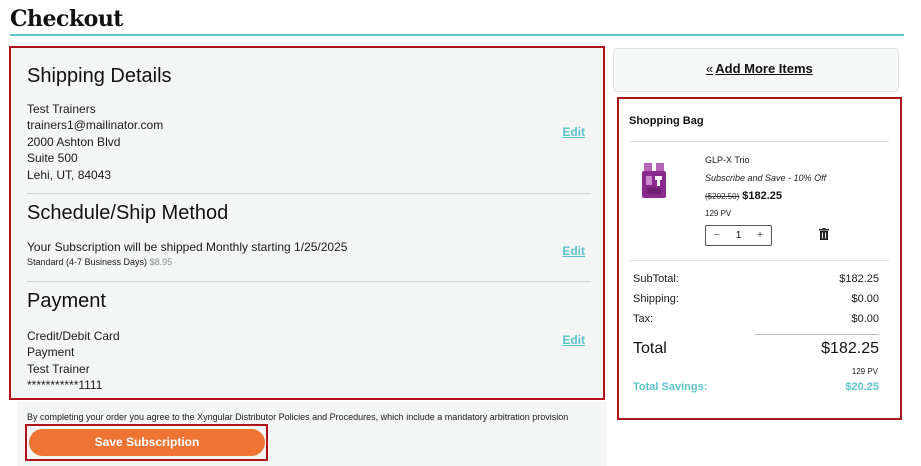  Describe the element at coordinates (66, 19) in the screenshot. I see `page-title: Checkout` at that location.